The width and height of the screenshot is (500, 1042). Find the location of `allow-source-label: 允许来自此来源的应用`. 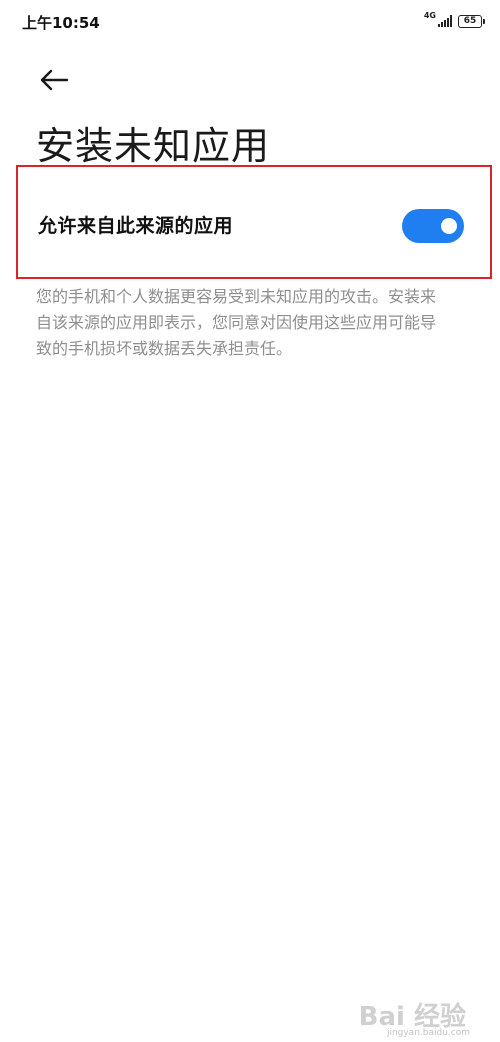

allow-source-label: 允许来自此来源的应用 is located at coordinates (136, 226).